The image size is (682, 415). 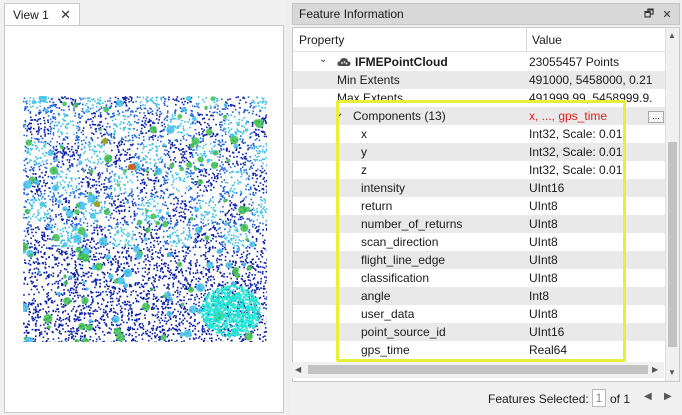 I want to click on tree-row: gps_time Real64, so click(x=479, y=350).